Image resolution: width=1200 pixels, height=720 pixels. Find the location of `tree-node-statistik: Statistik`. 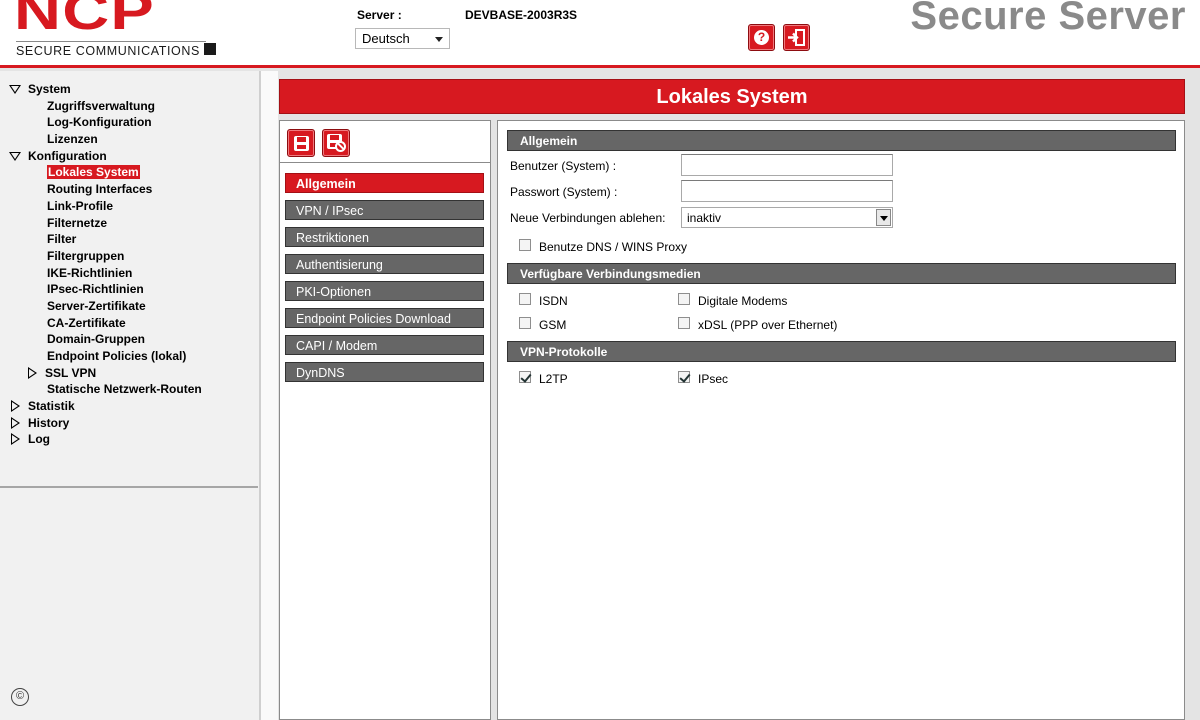

tree-node-statistik: Statistik is located at coordinates (130, 406).